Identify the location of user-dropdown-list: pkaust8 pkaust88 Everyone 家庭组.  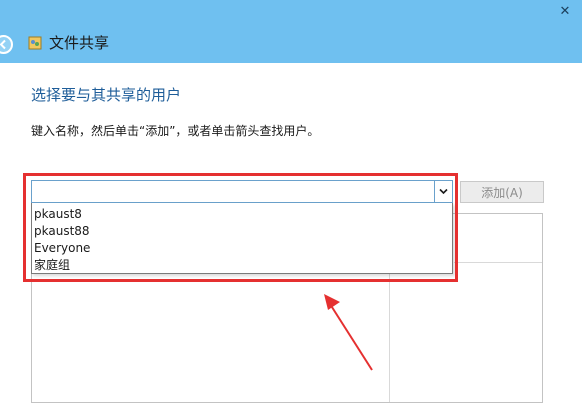
(242, 238).